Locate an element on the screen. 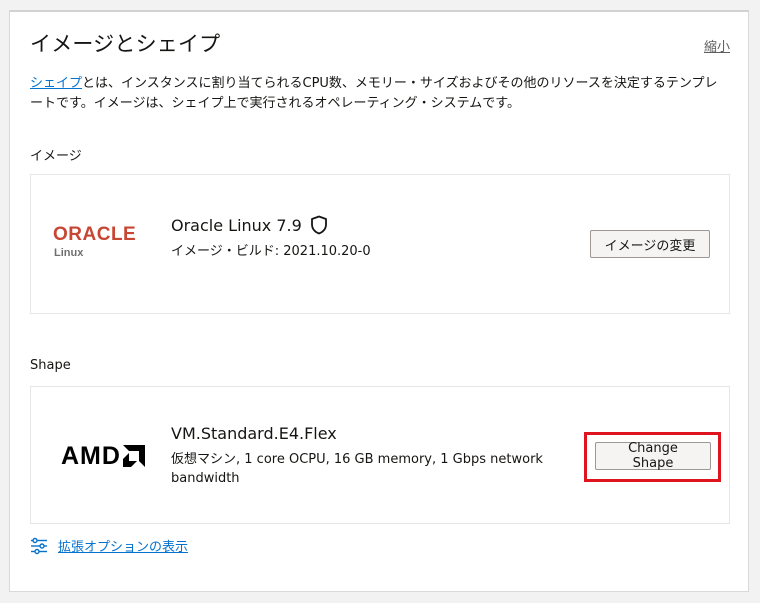  change-shape-button: Change Shape is located at coordinates (653, 456).